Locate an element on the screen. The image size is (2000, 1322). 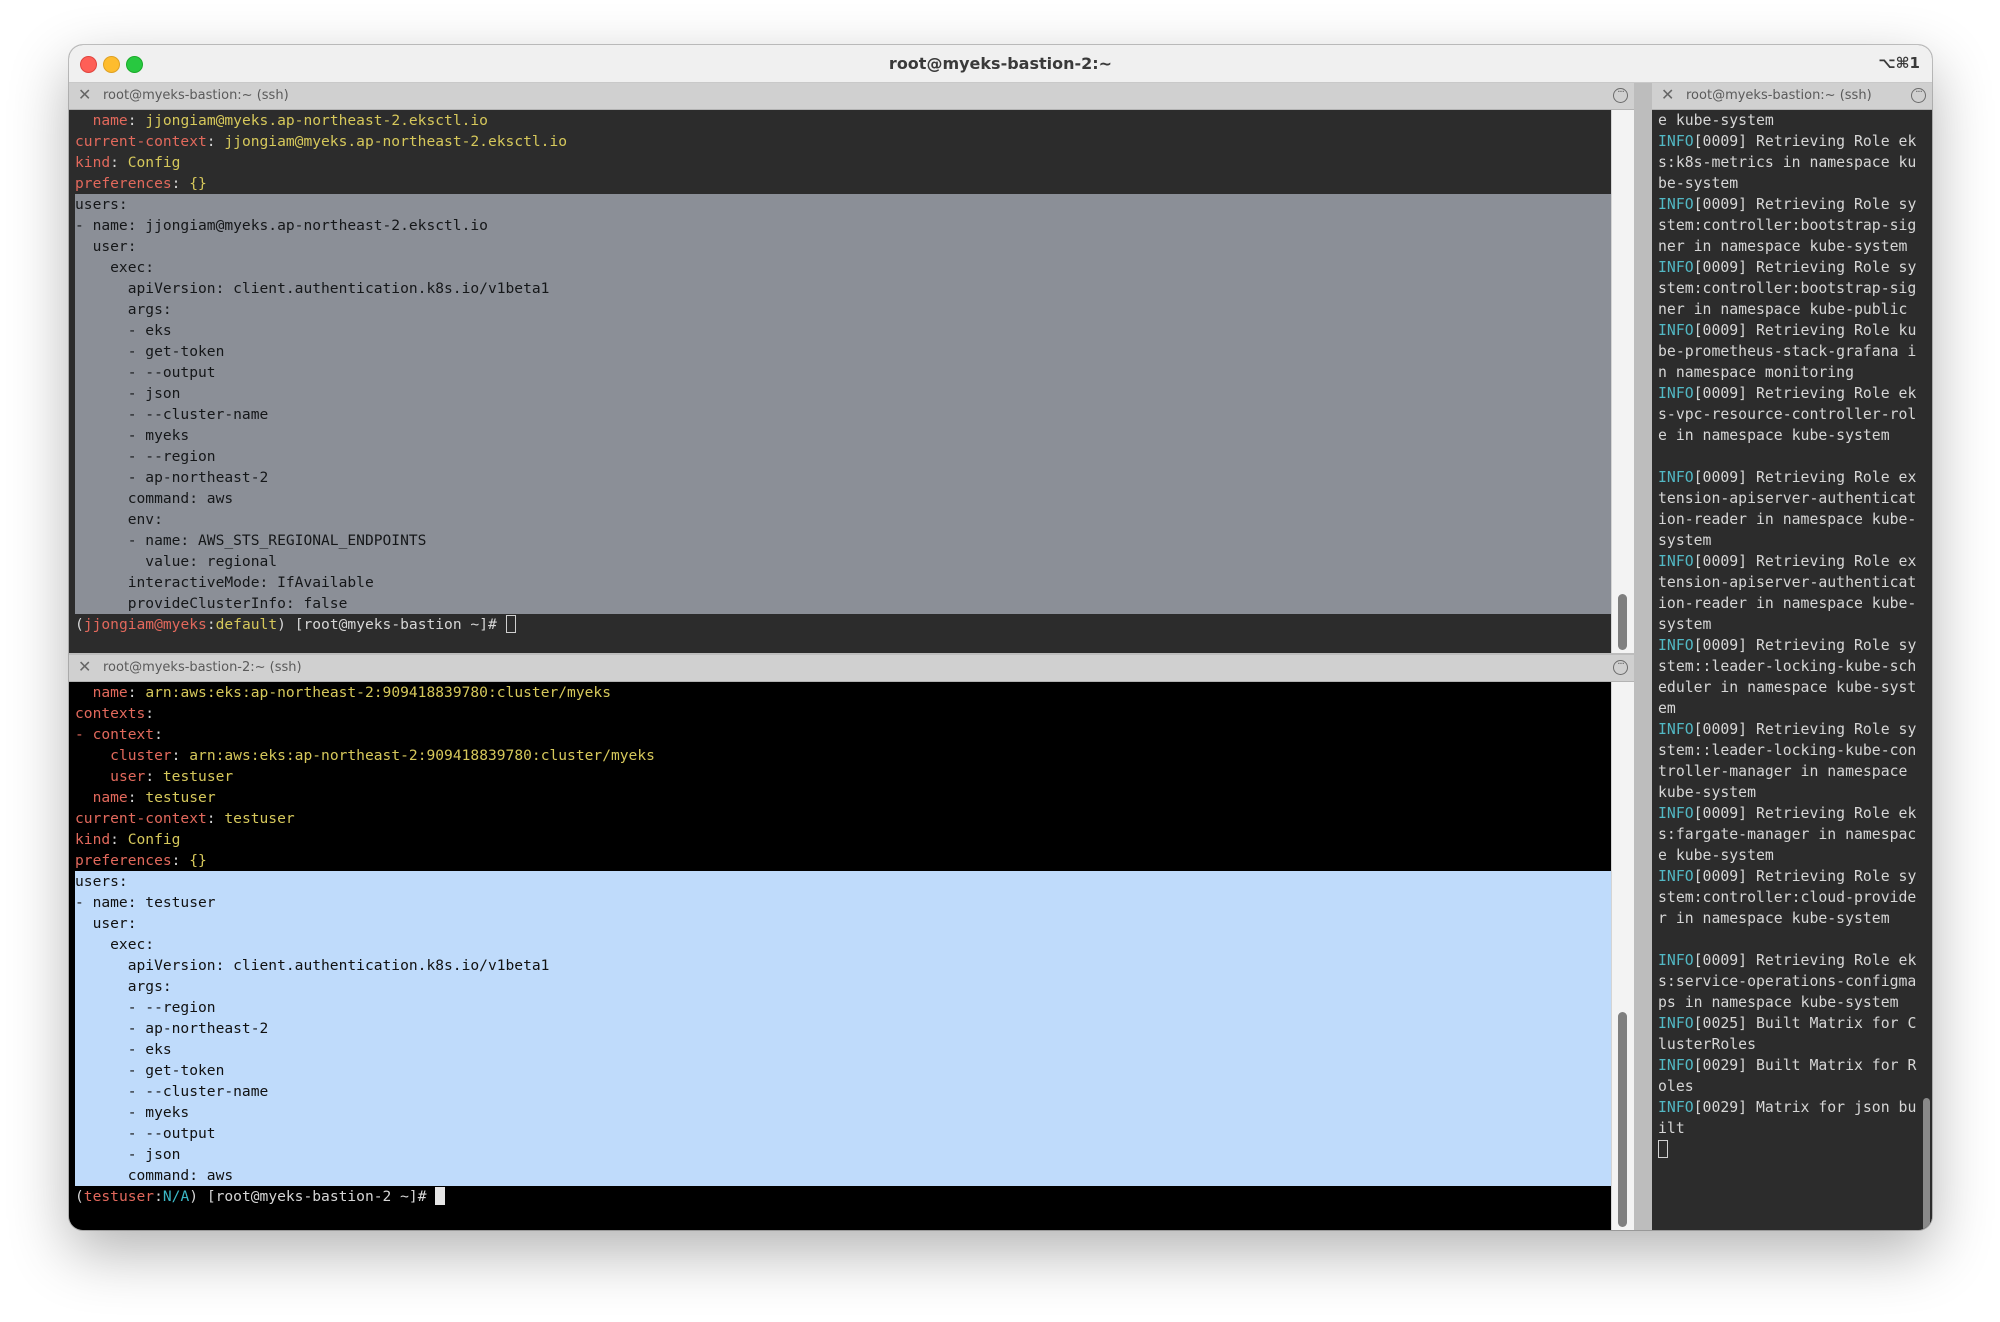
terminal-line: - name: testuser is located at coordinates (854, 902).